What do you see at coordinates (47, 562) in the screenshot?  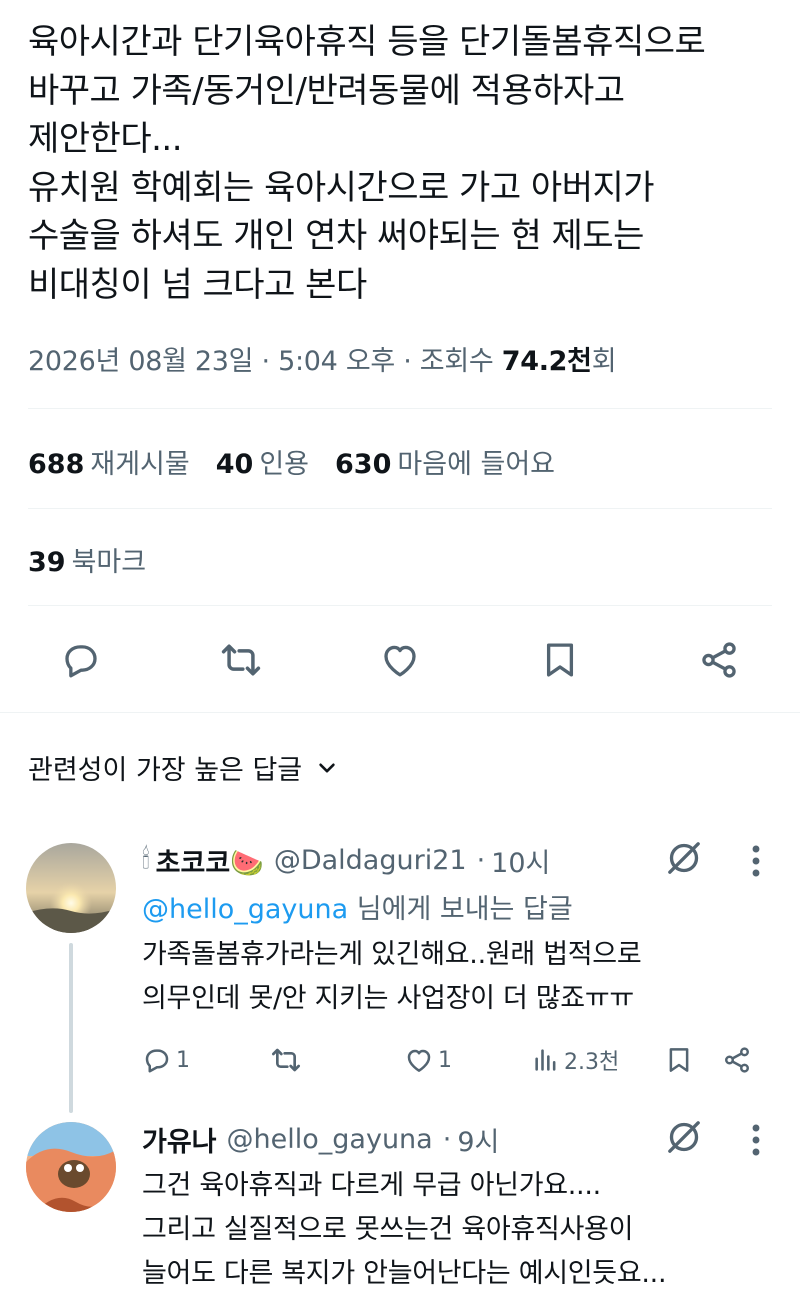 I see `bookmarks-count: 39` at bounding box center [47, 562].